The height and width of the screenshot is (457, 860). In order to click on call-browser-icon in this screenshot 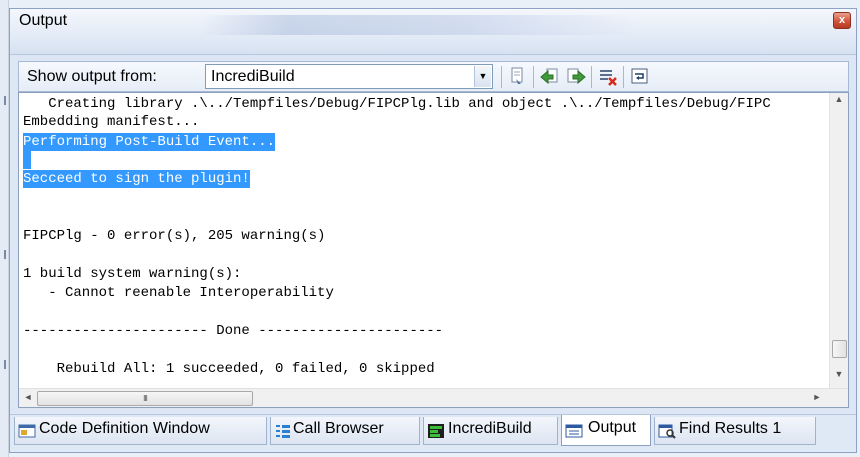, I will do `click(283, 431)`.